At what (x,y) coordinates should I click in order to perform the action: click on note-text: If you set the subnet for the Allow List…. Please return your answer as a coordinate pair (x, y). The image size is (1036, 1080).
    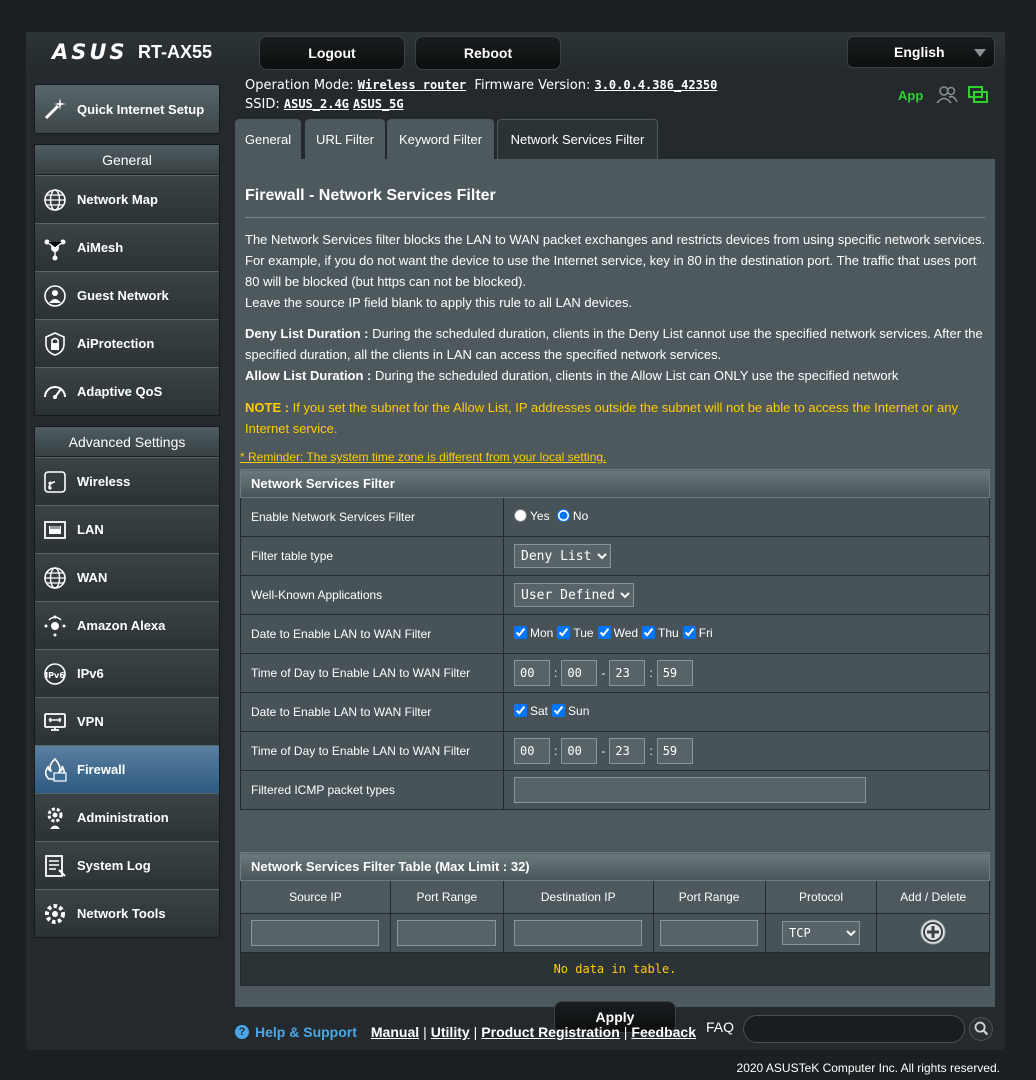
    Looking at the image, I should click on (601, 418).